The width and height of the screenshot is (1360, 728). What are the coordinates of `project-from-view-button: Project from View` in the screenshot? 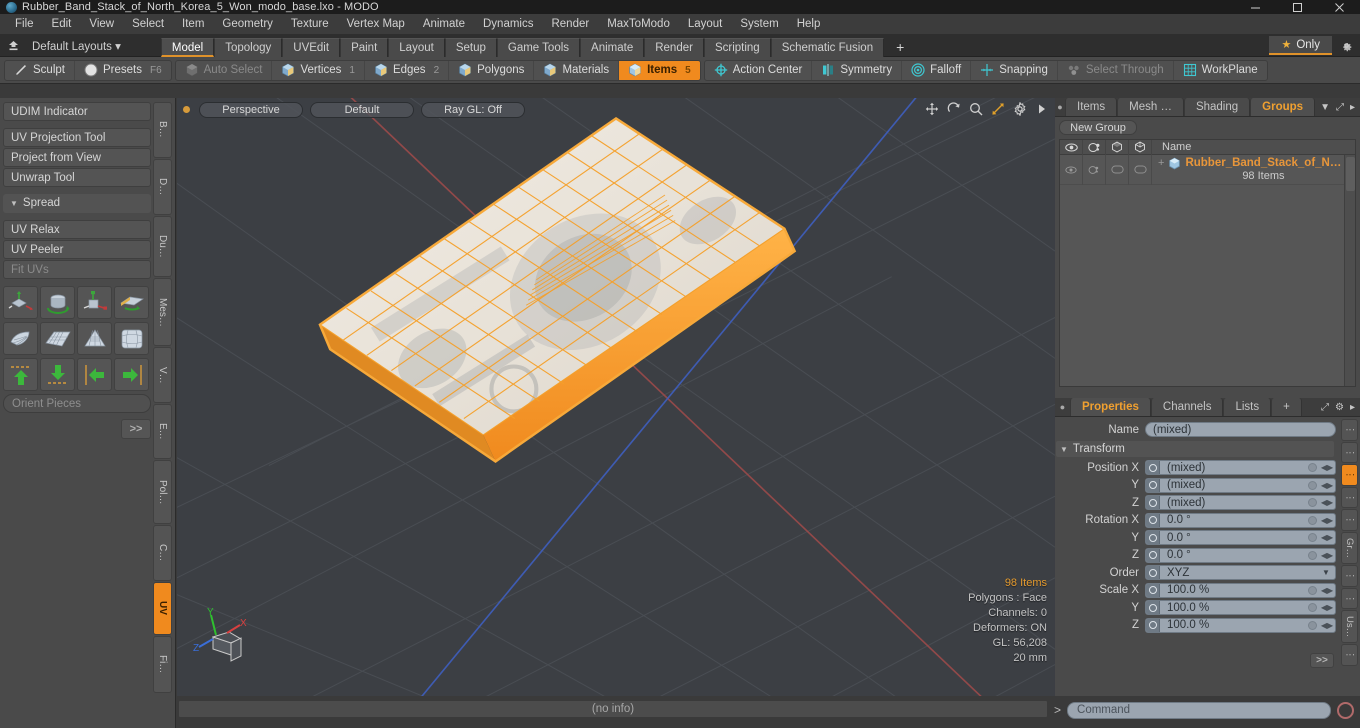 It's located at (77, 157).